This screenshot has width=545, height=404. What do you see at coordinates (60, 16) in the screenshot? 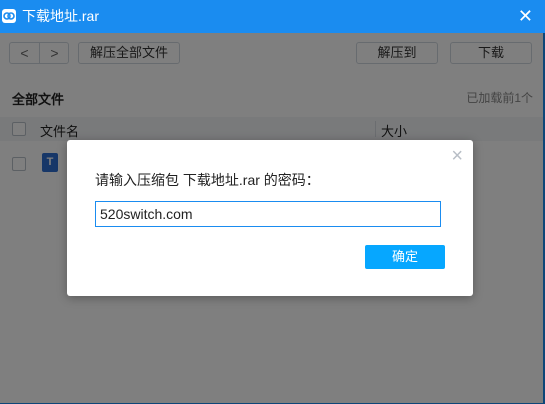
I see `window-title: 下载地址.rar` at bounding box center [60, 16].